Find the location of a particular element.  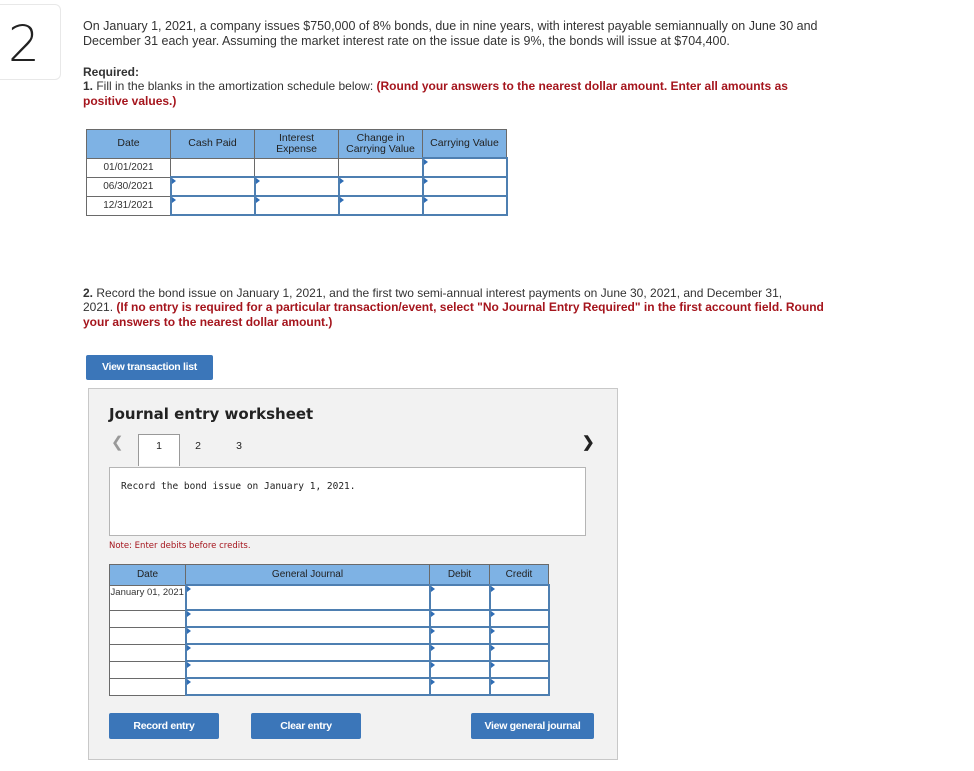

part1-rounding-note-cont: positive values.) is located at coordinates (130, 101).